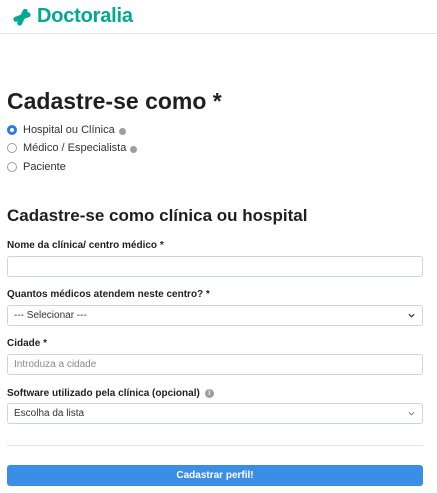  Describe the element at coordinates (215, 315) in the screenshot. I see `doctor-count-select: --- Selecionar ---` at that location.